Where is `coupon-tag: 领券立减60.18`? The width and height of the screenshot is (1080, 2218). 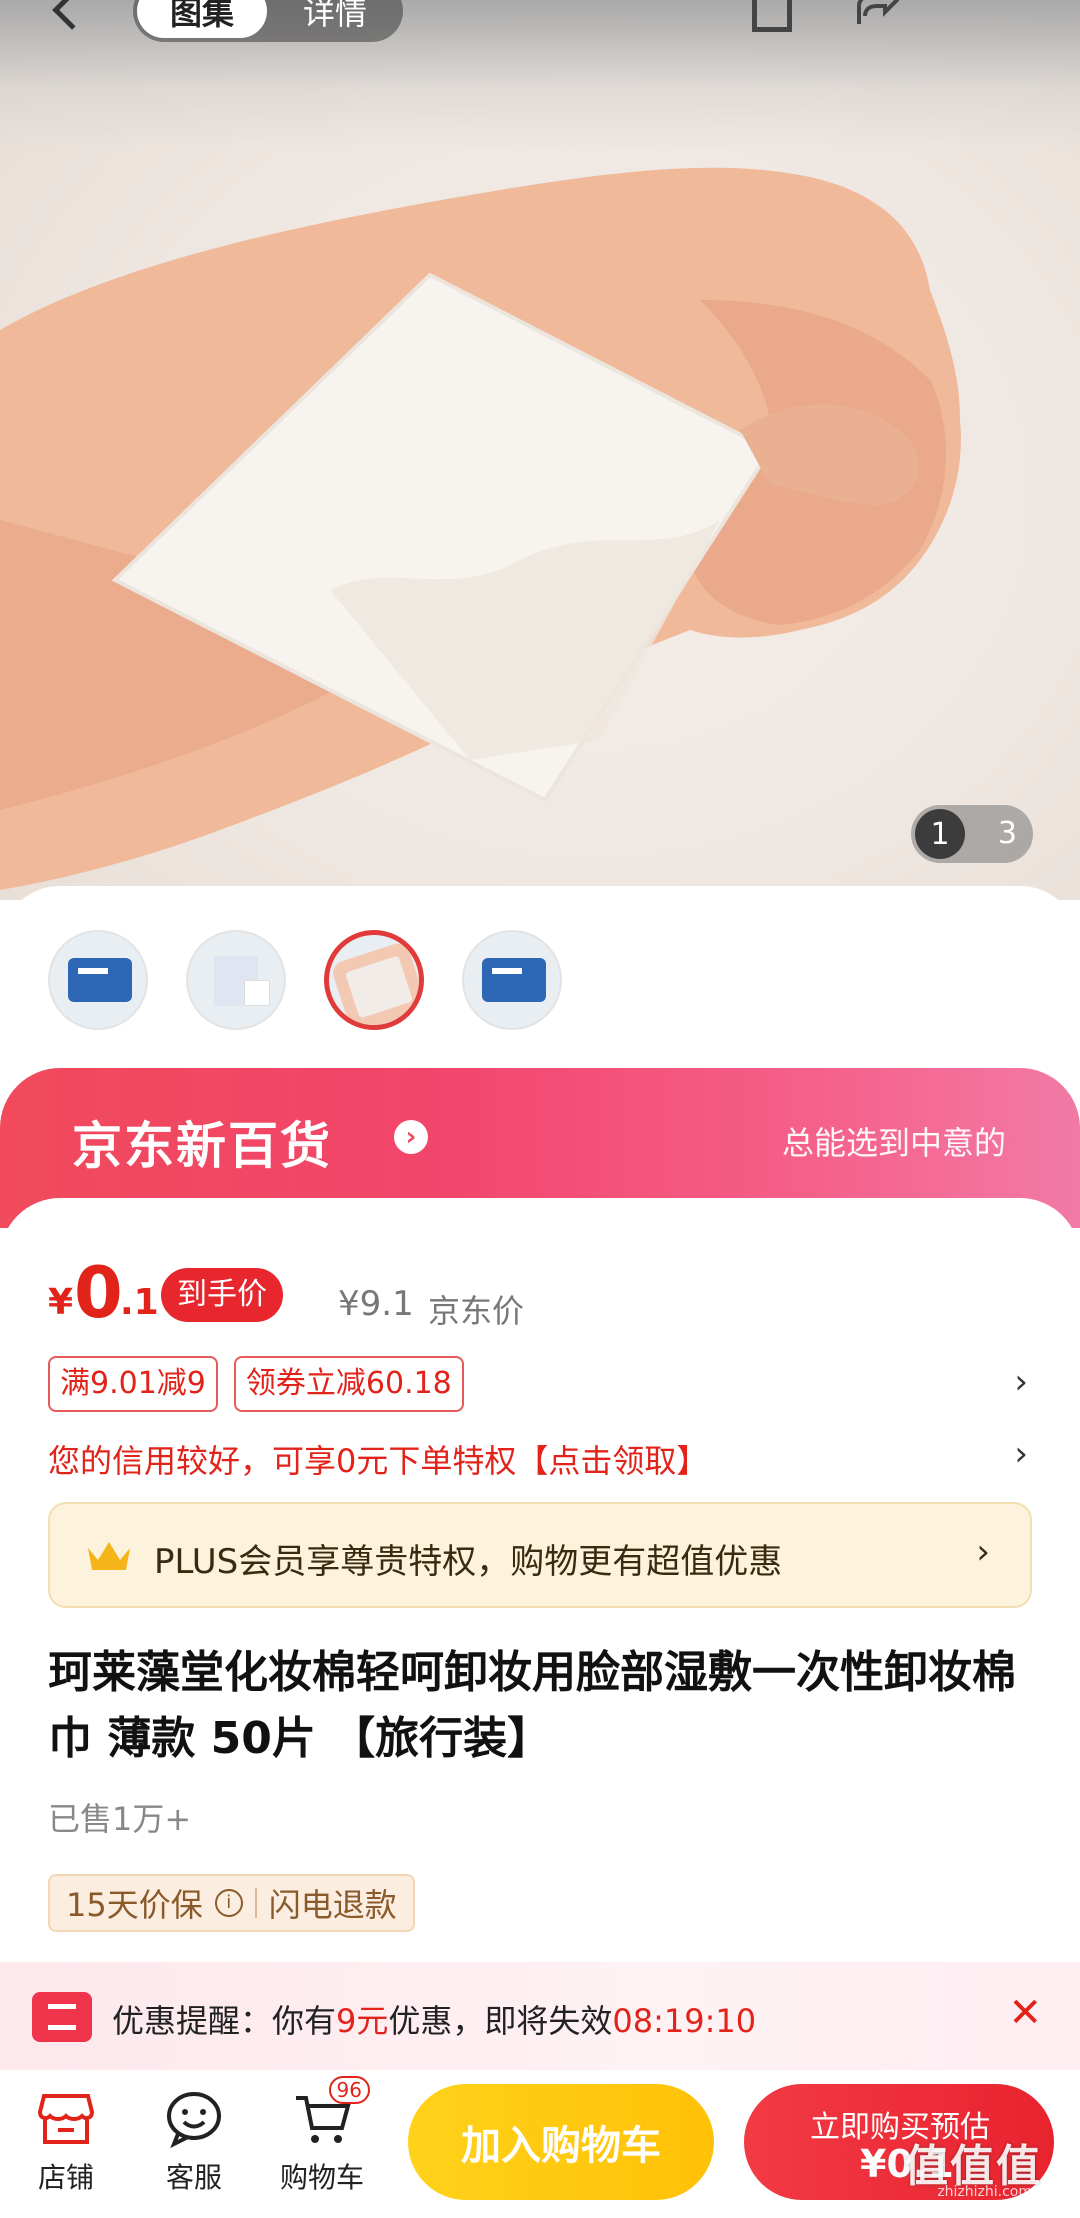 coupon-tag: 领券立减60.18 is located at coordinates (348, 1384).